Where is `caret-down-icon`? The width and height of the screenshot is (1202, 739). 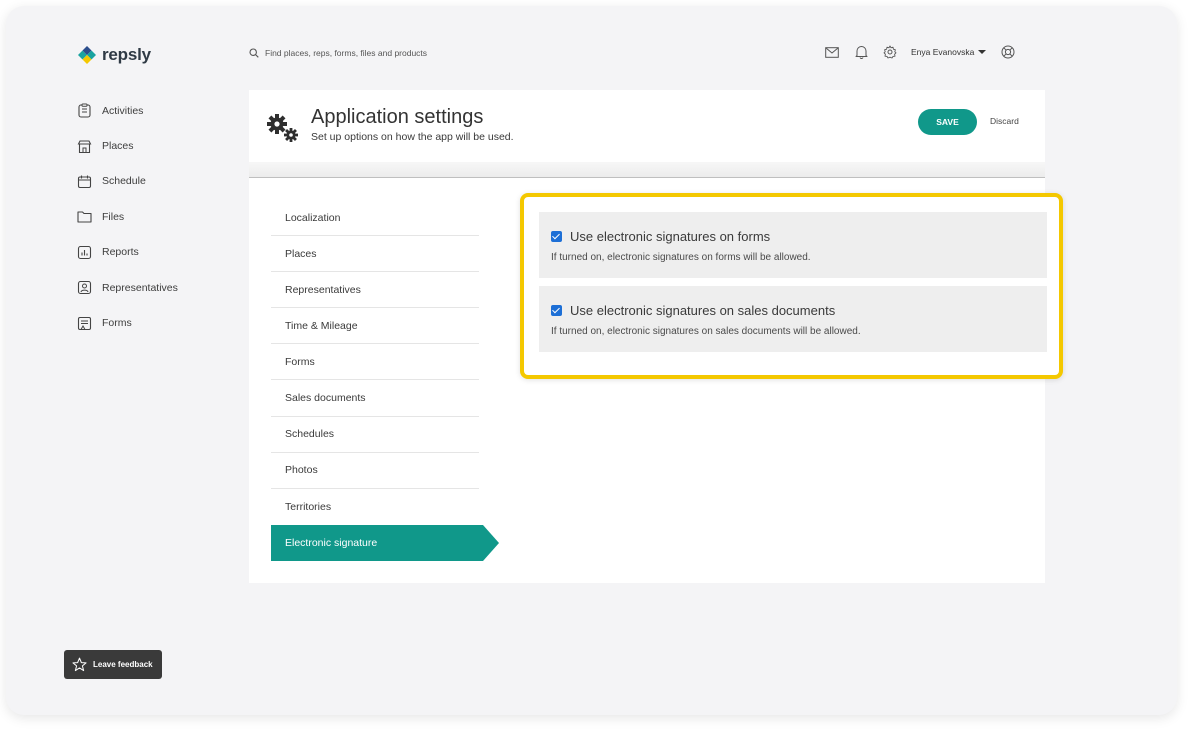 caret-down-icon is located at coordinates (982, 52).